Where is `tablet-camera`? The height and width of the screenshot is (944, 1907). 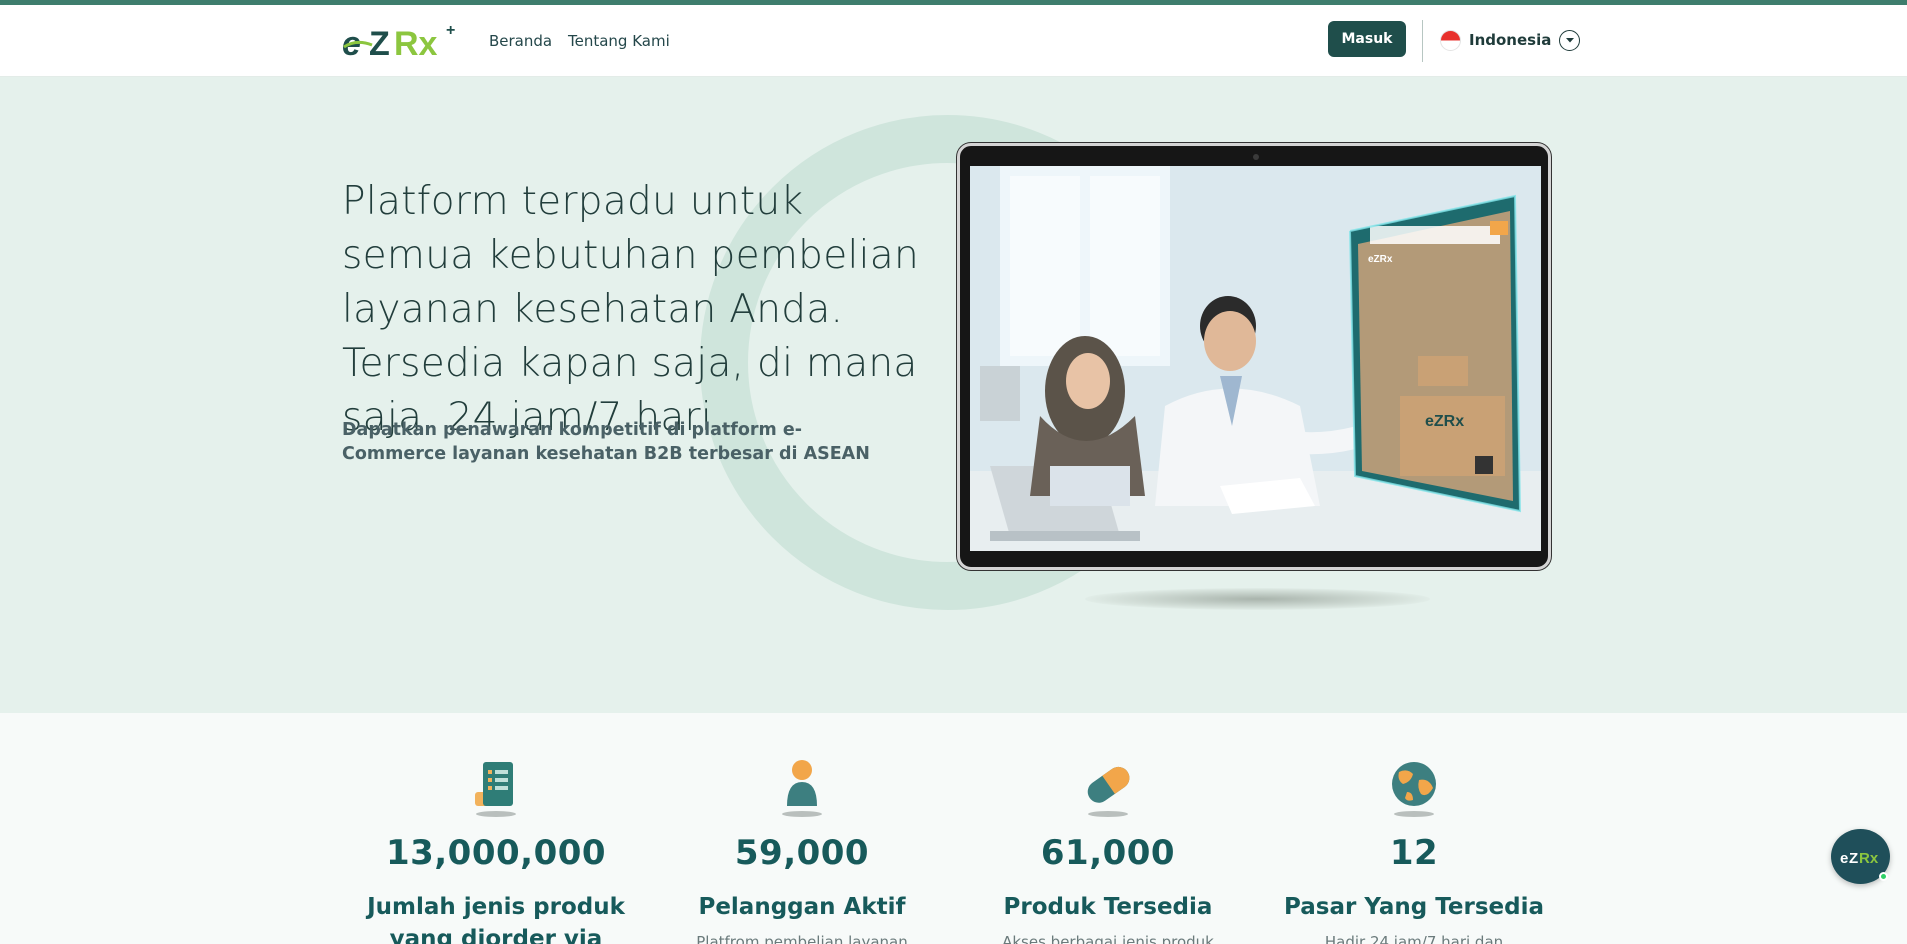
tablet-camera is located at coordinates (1256, 157).